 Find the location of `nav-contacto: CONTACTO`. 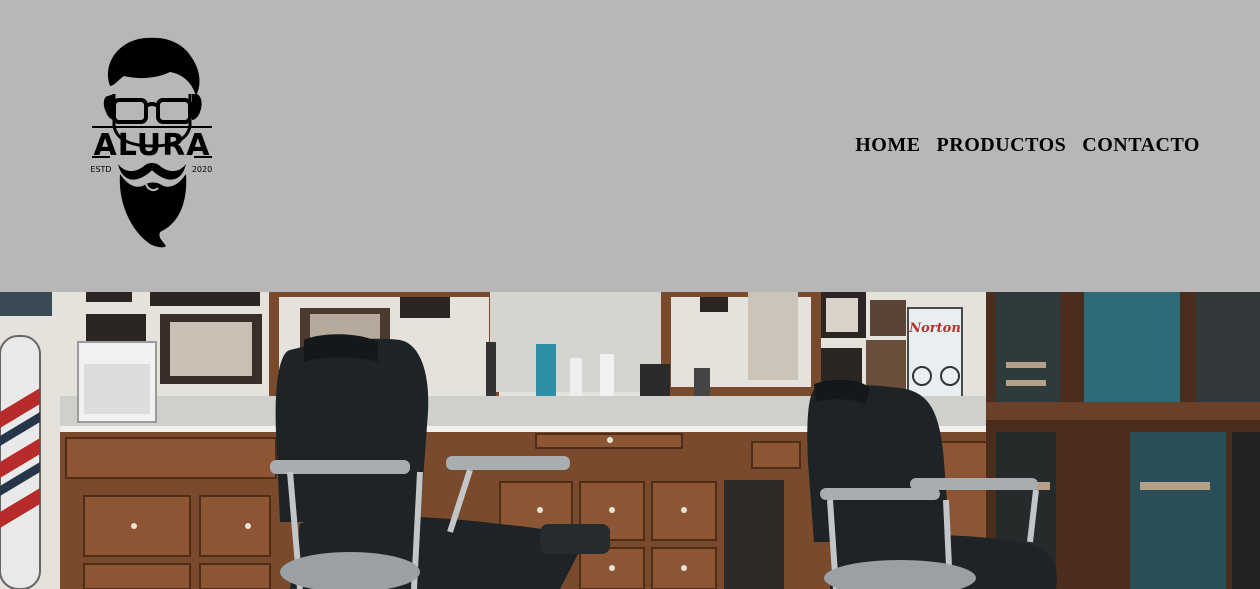

nav-contacto: CONTACTO is located at coordinates (1141, 145).